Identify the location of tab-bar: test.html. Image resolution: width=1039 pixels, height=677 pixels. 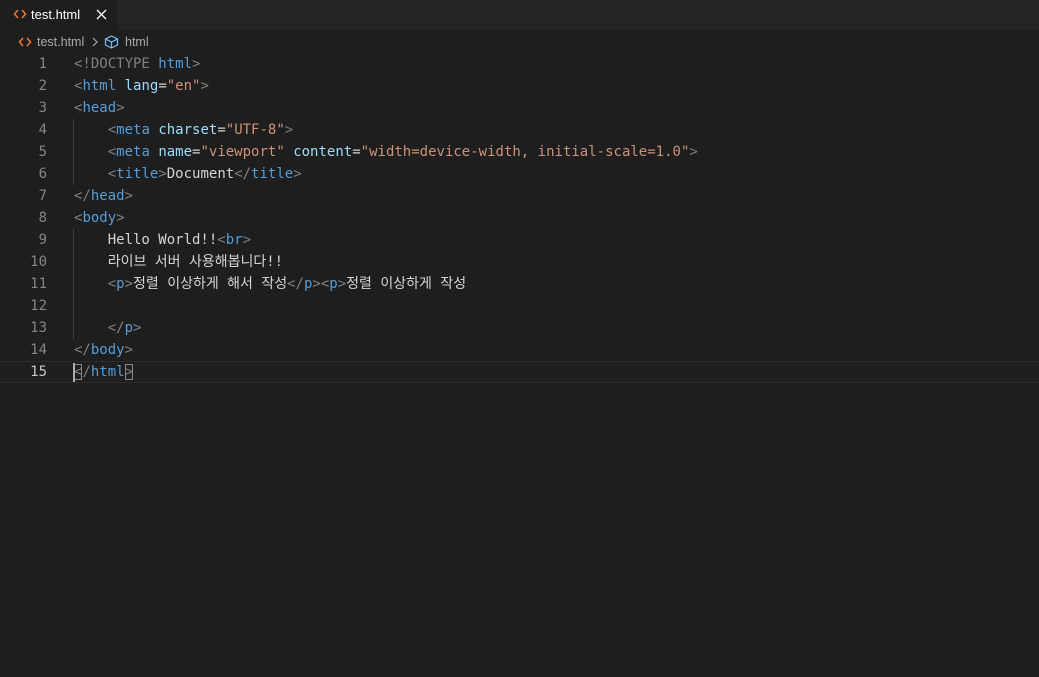
(519, 15).